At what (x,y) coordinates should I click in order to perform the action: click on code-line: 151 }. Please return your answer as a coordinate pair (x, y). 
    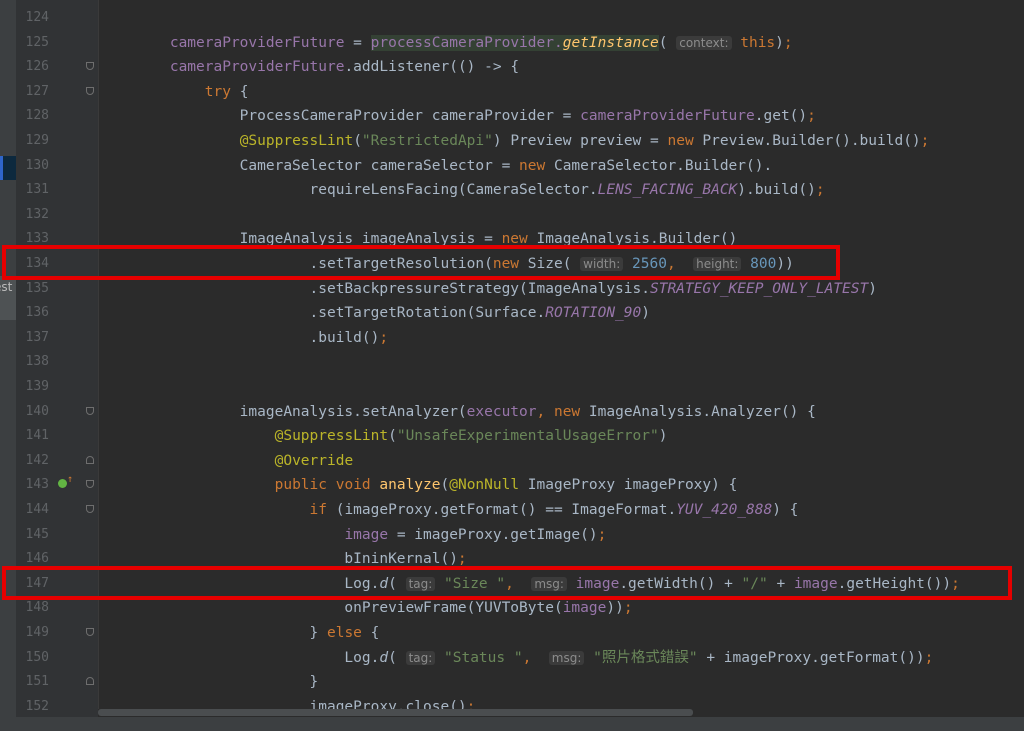
    Looking at the image, I should click on (512, 682).